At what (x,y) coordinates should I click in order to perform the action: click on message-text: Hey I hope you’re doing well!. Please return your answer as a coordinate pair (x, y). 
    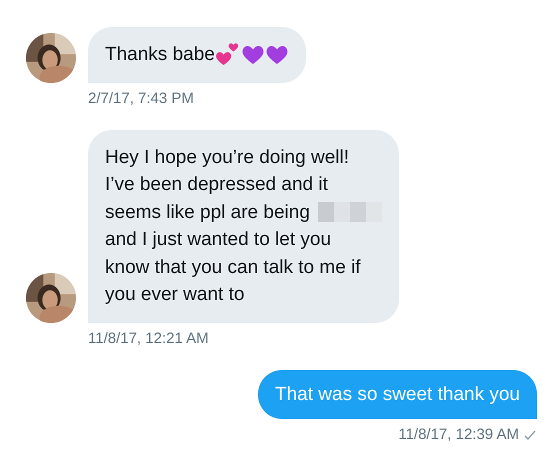
    Looking at the image, I should click on (227, 158).